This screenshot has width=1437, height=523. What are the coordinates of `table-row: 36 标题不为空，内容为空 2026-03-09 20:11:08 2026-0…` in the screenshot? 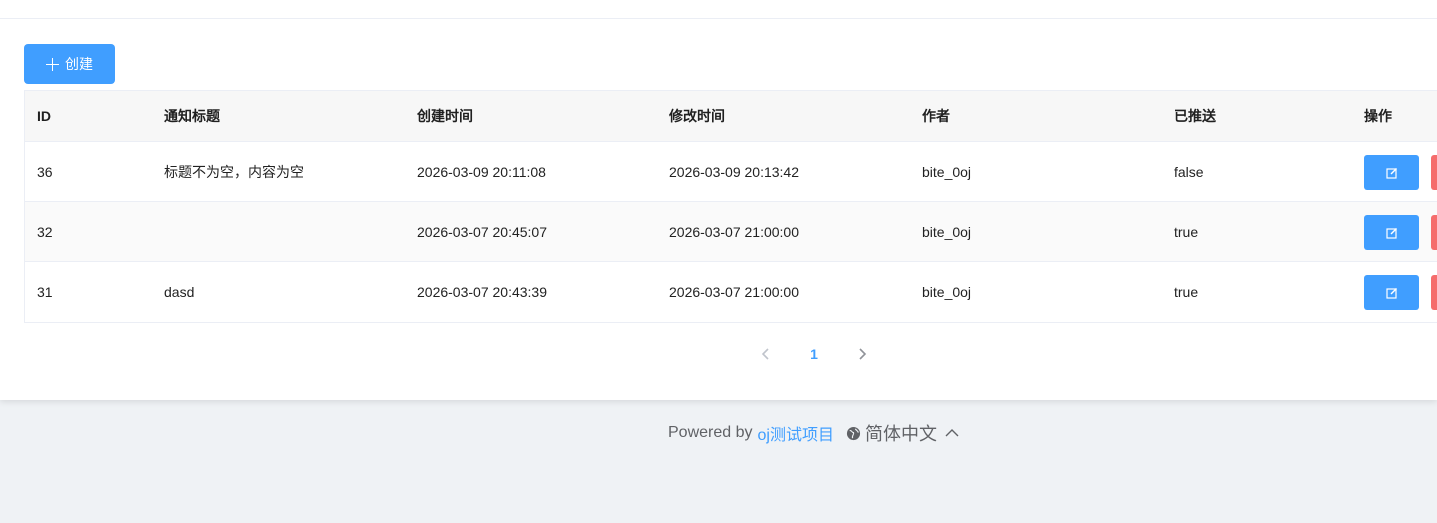 It's located at (731, 172).